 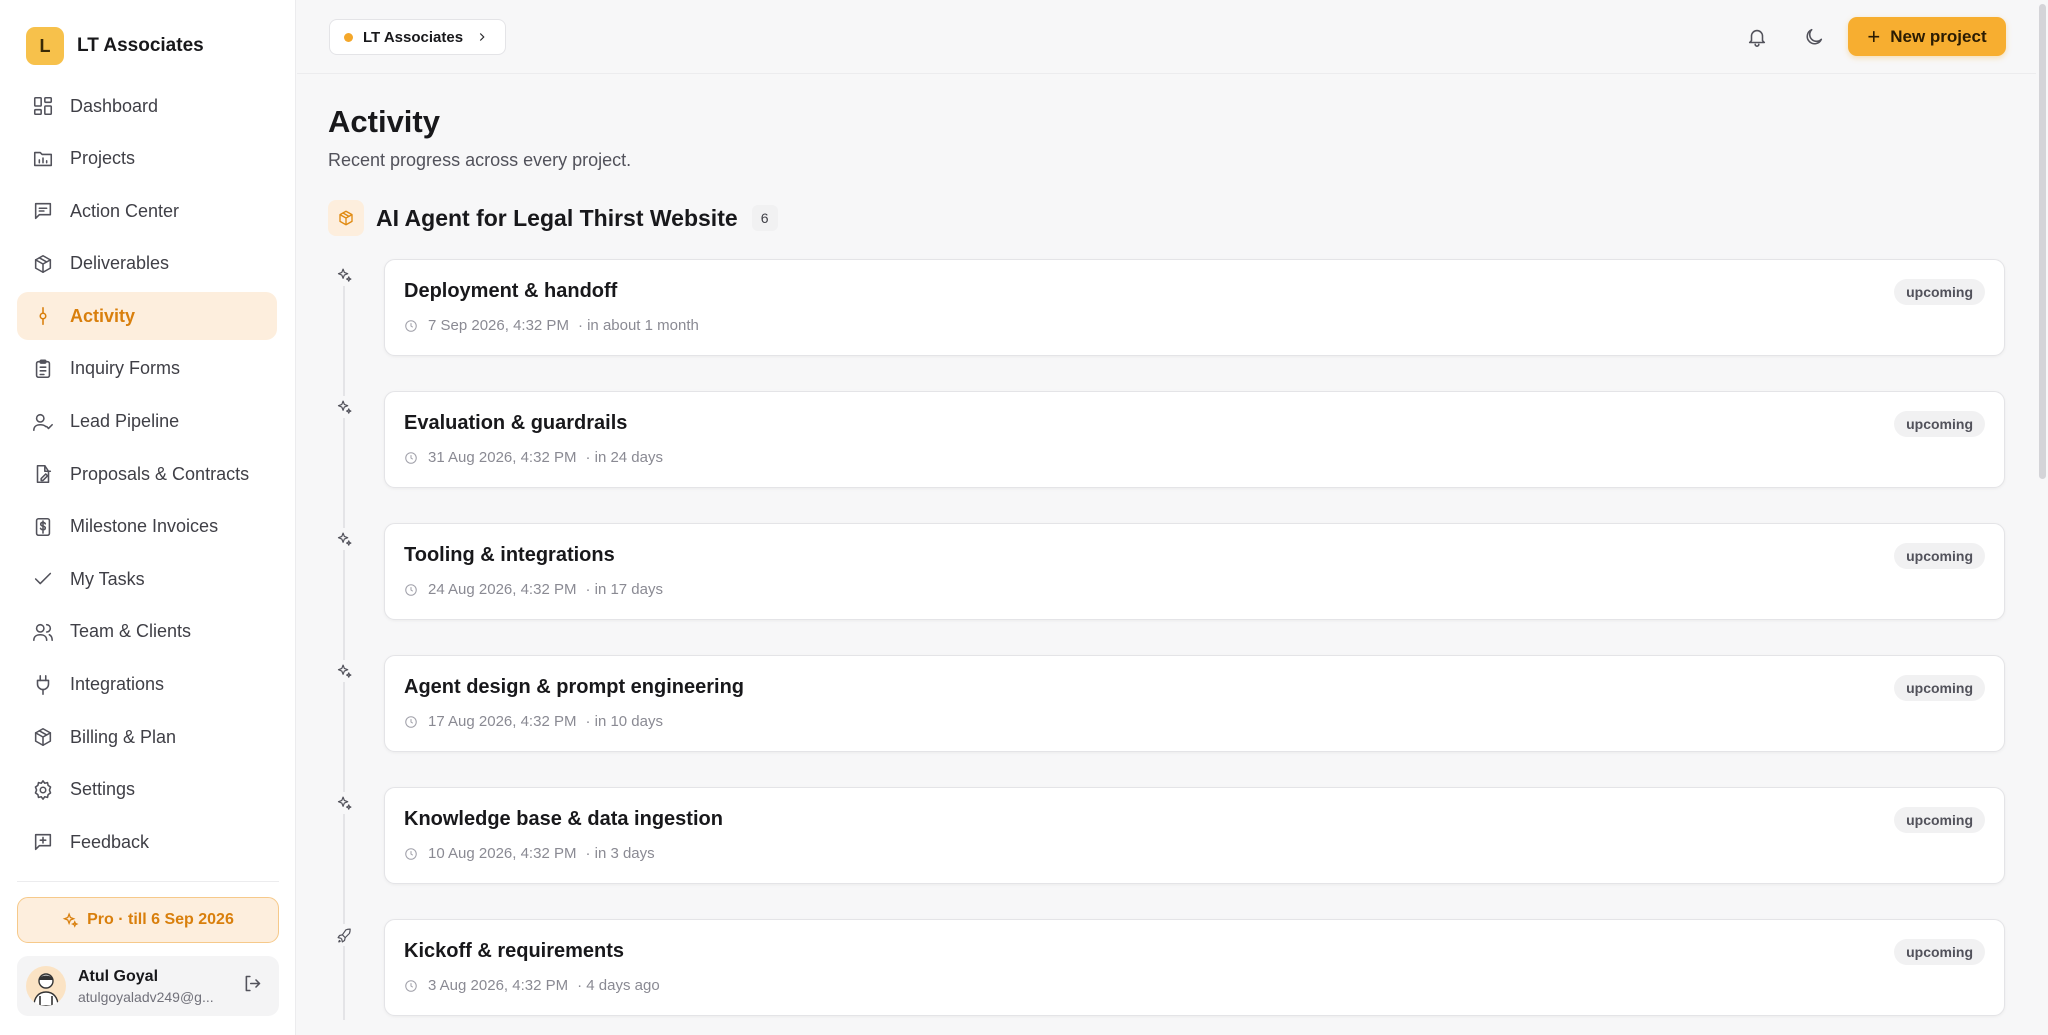 I want to click on new-project-button: + New project, so click(x=1927, y=36).